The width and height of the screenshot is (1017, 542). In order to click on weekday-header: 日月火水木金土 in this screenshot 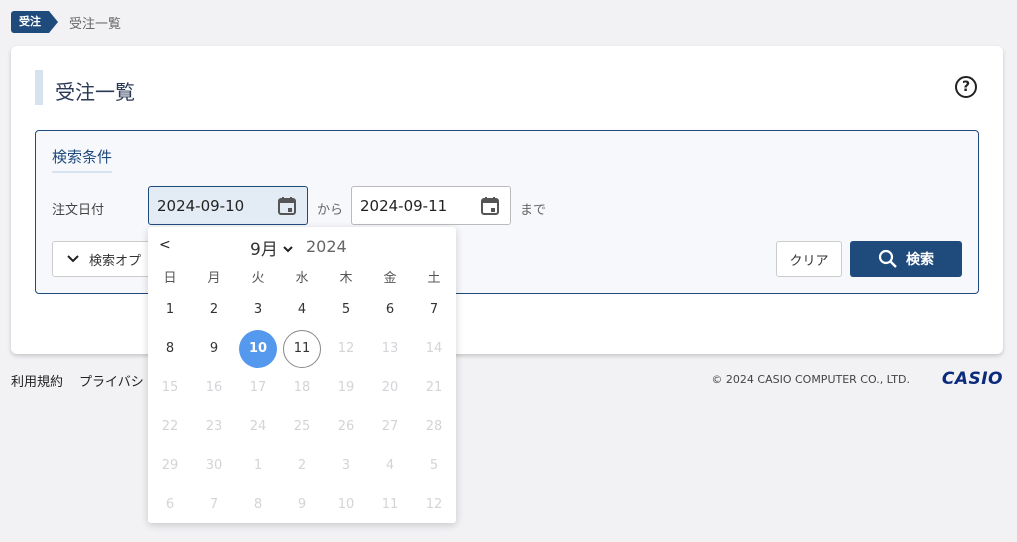, I will do `click(302, 276)`.